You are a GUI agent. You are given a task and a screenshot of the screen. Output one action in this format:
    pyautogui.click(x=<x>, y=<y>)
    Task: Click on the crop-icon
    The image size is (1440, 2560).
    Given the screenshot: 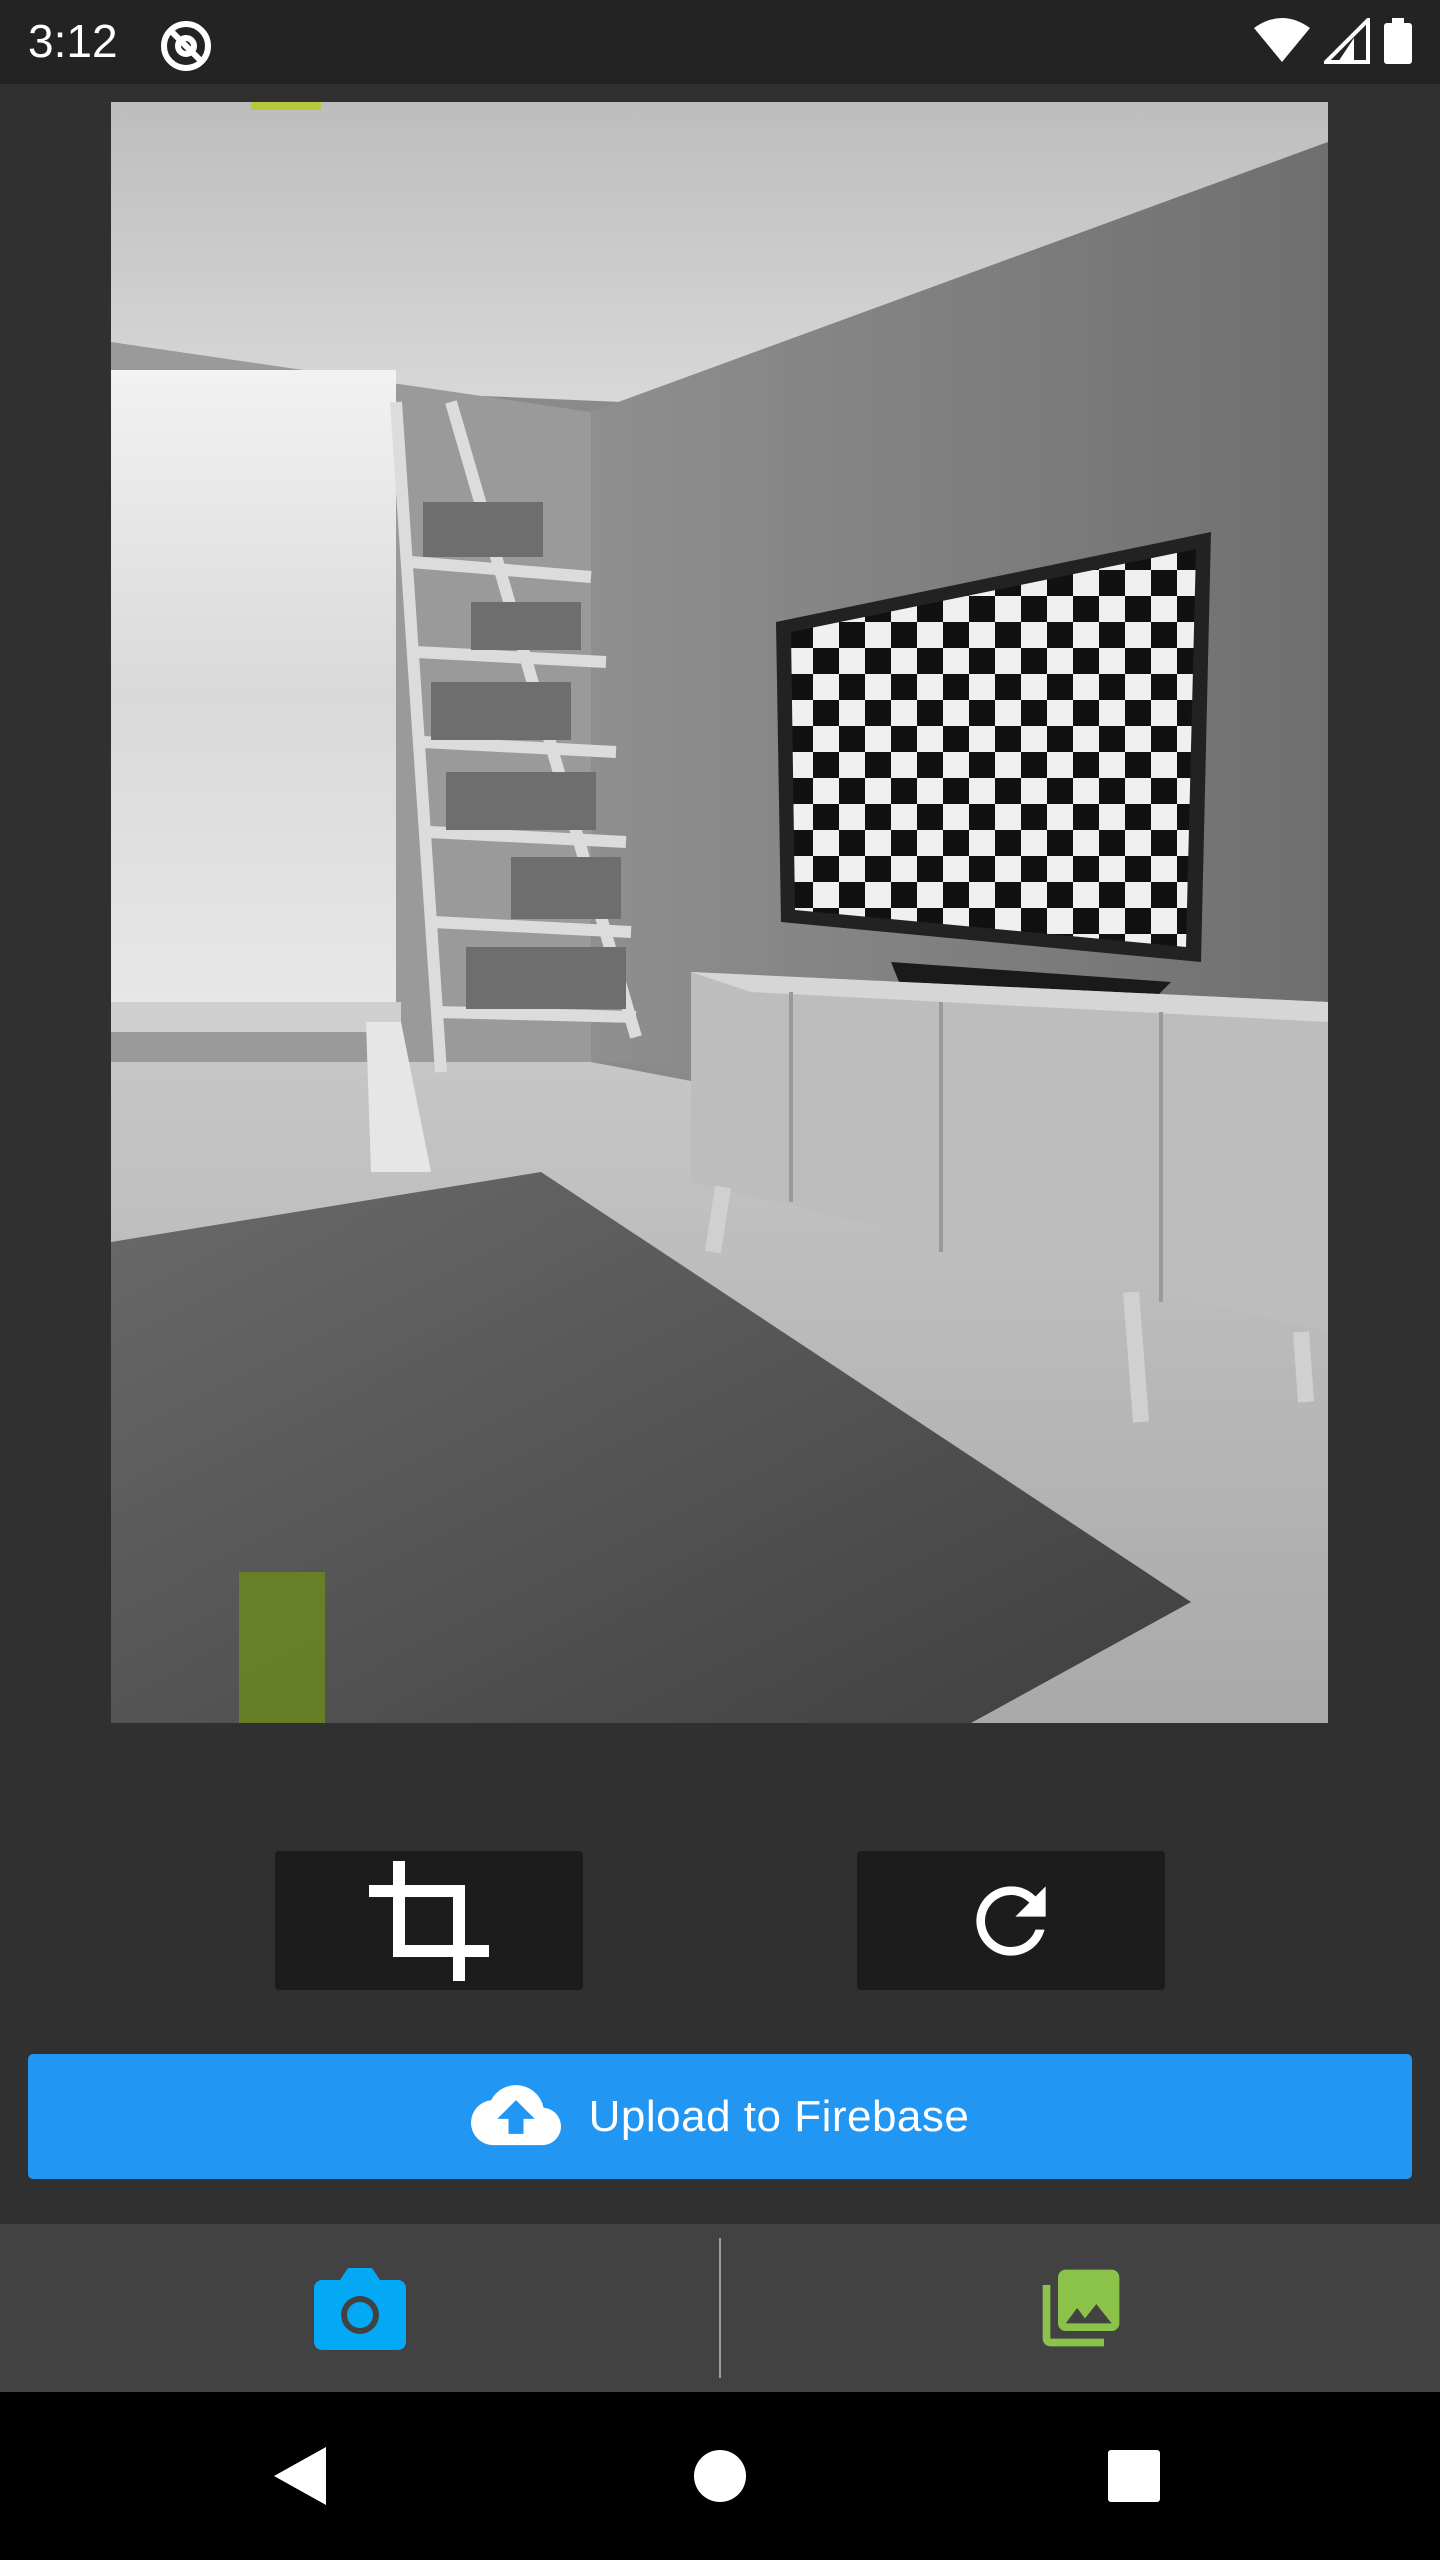 What is the action you would take?
    pyautogui.click(x=429, y=1920)
    